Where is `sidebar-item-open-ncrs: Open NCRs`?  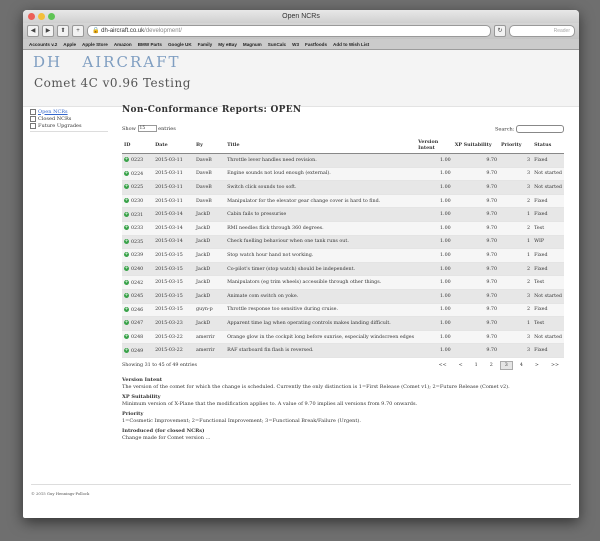 sidebar-item-open-ncrs: Open NCRs is located at coordinates (69, 111).